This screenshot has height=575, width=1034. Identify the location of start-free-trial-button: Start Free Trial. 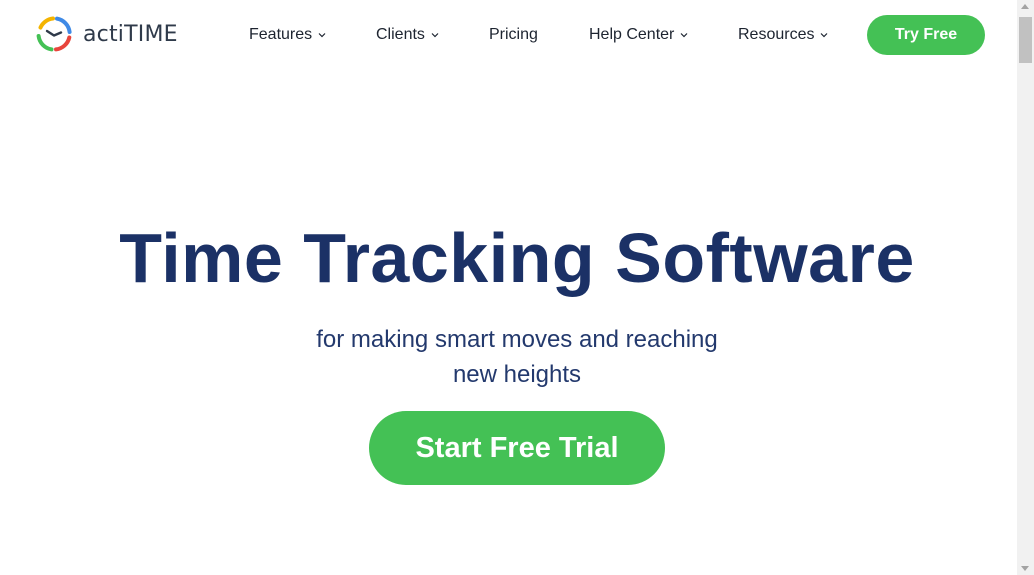
(517, 448).